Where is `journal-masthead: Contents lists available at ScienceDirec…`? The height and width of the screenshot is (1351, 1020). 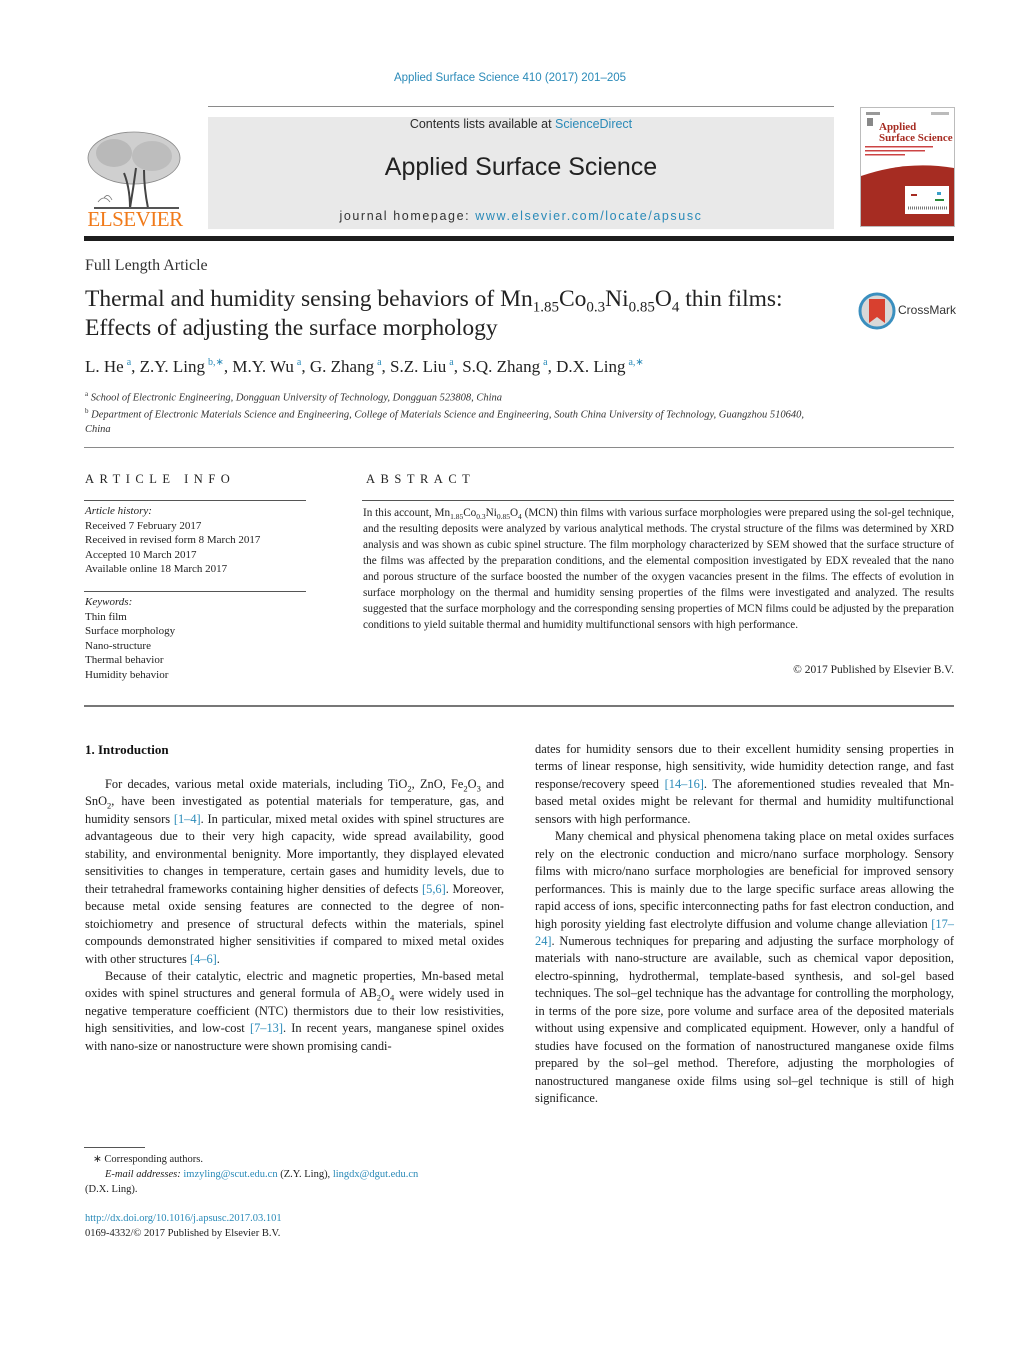 journal-masthead: Contents lists available at ScienceDirec… is located at coordinates (521, 173).